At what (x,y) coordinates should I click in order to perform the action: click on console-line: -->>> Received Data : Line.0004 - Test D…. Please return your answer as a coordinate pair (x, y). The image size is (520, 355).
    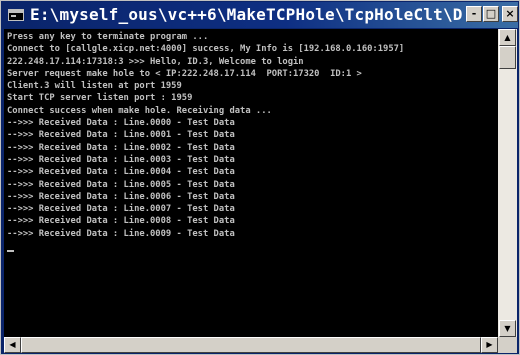
    Looking at the image, I should click on (121, 172).